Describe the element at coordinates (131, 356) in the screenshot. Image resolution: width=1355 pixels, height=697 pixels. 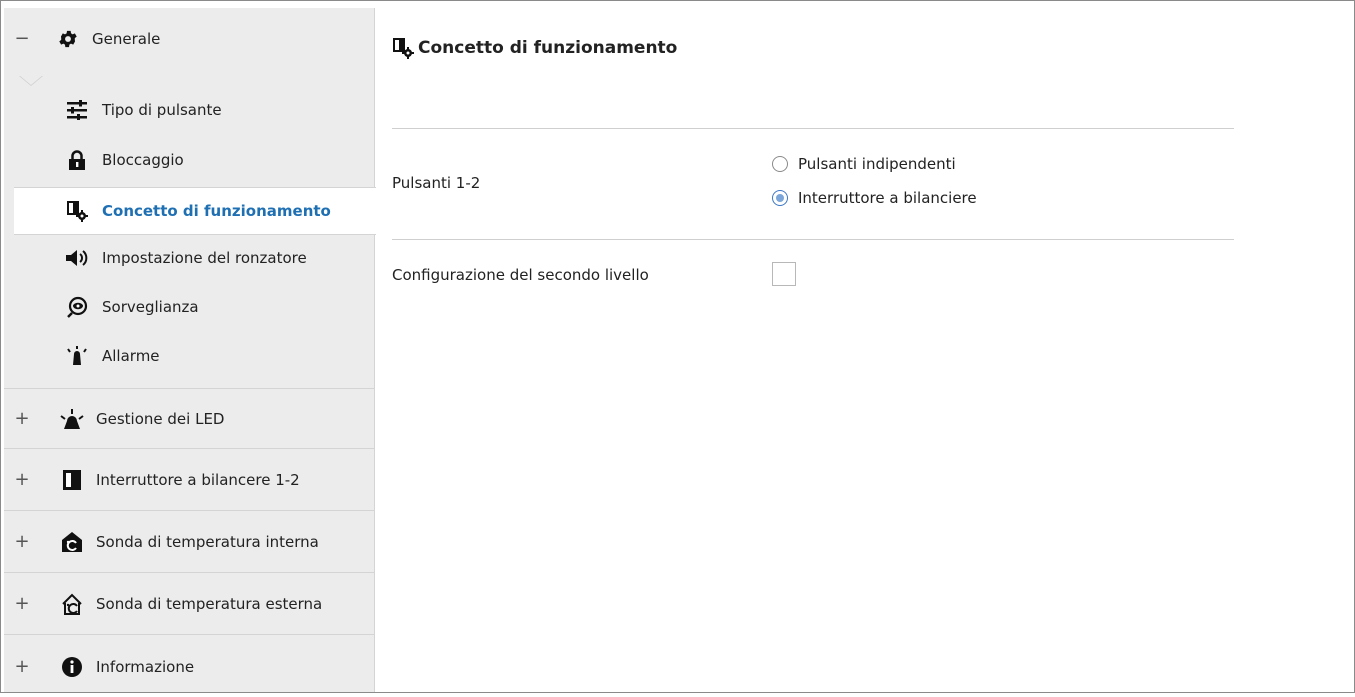
I see `sidebar-item-label: Allarme` at that location.